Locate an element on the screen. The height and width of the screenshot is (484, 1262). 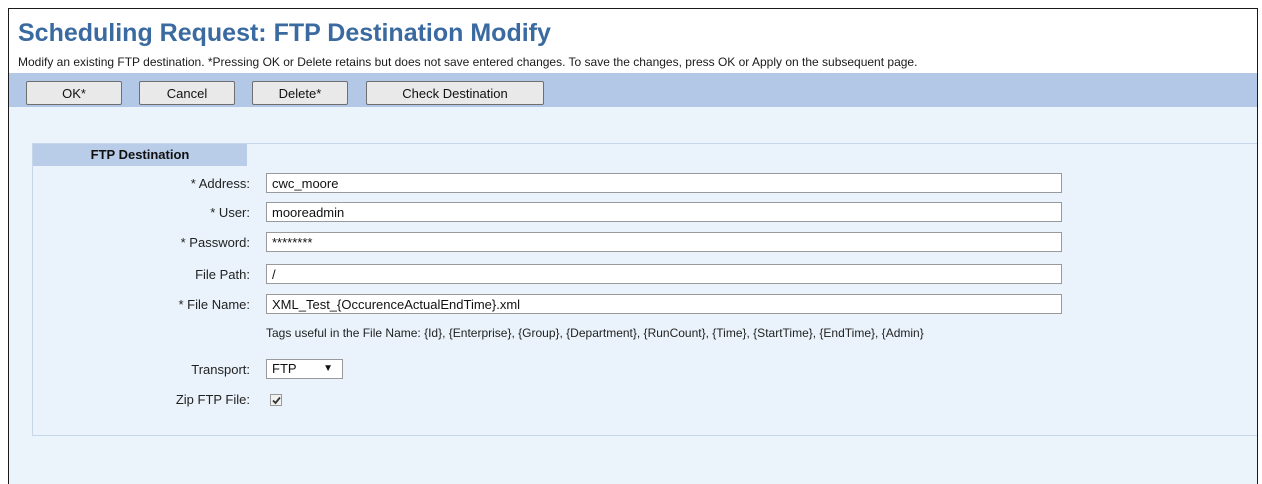
user-label: * User: is located at coordinates (230, 212).